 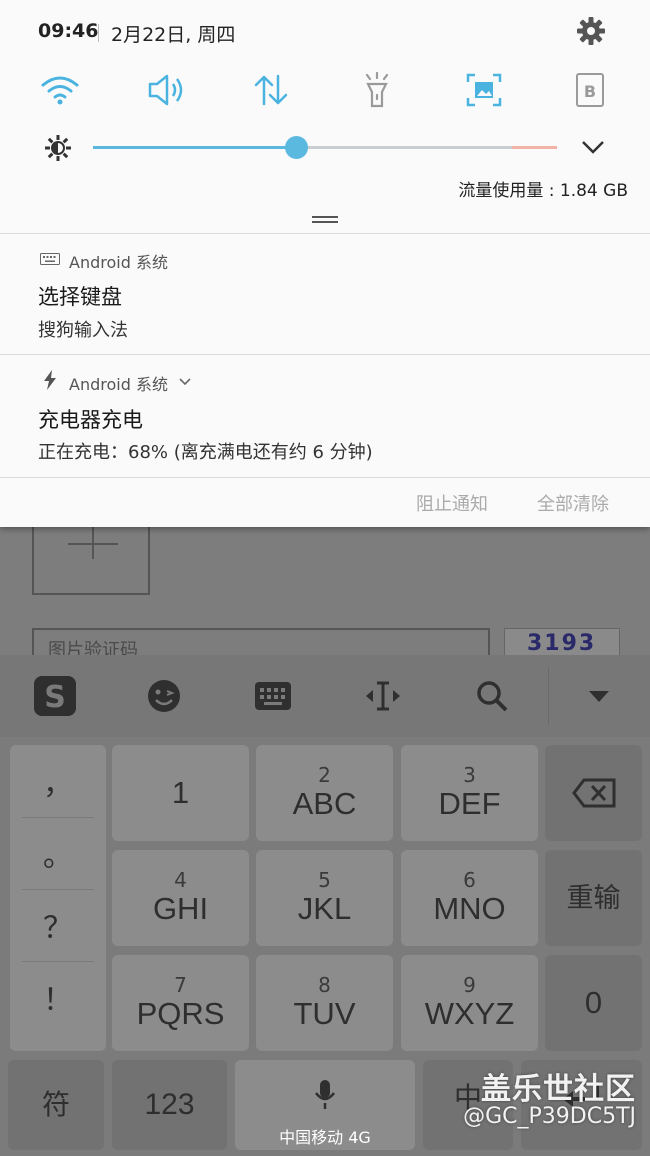 What do you see at coordinates (324, 803) in the screenshot?
I see `key-label: ABC` at bounding box center [324, 803].